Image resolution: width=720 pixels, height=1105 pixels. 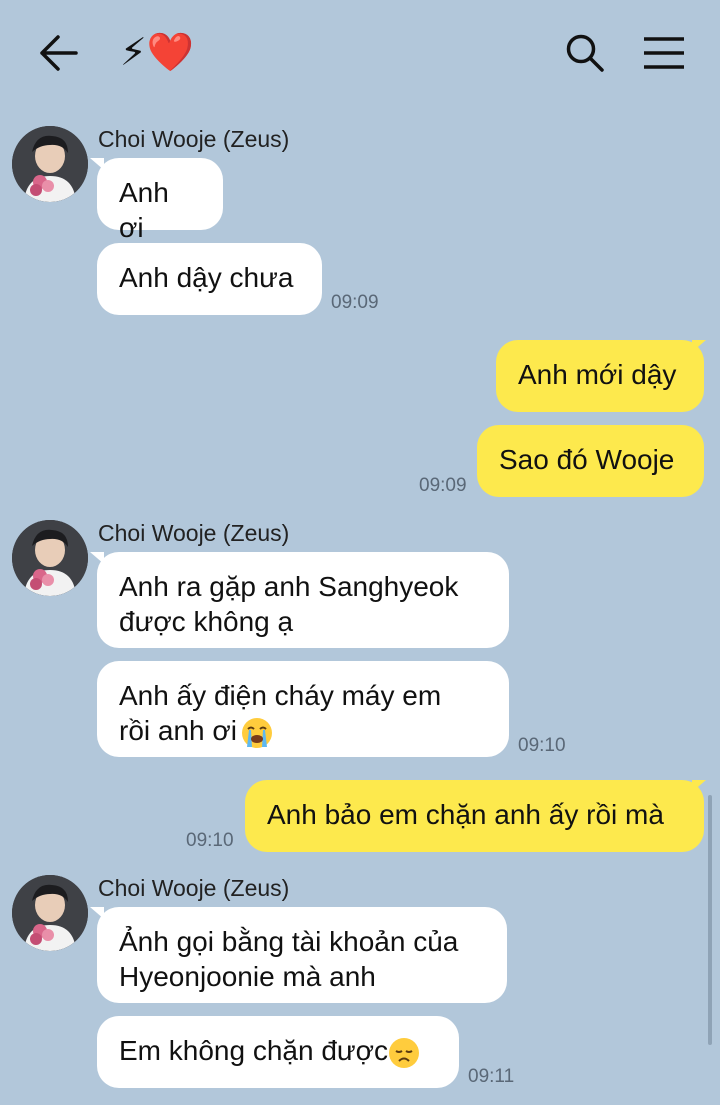 What do you see at coordinates (600, 376) in the screenshot?
I see `message-bubble-outgoing: Anh mới dậy` at bounding box center [600, 376].